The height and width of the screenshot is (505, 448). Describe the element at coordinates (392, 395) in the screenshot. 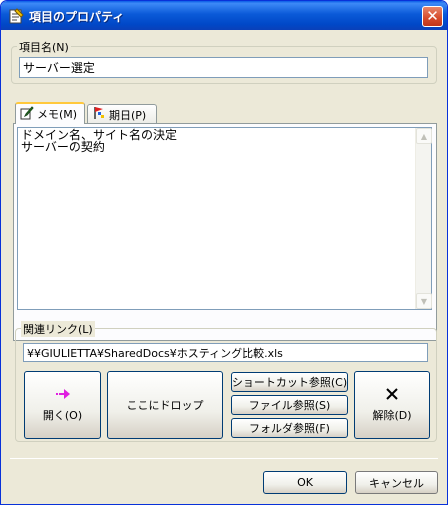

I see `remove-x-icon` at that location.